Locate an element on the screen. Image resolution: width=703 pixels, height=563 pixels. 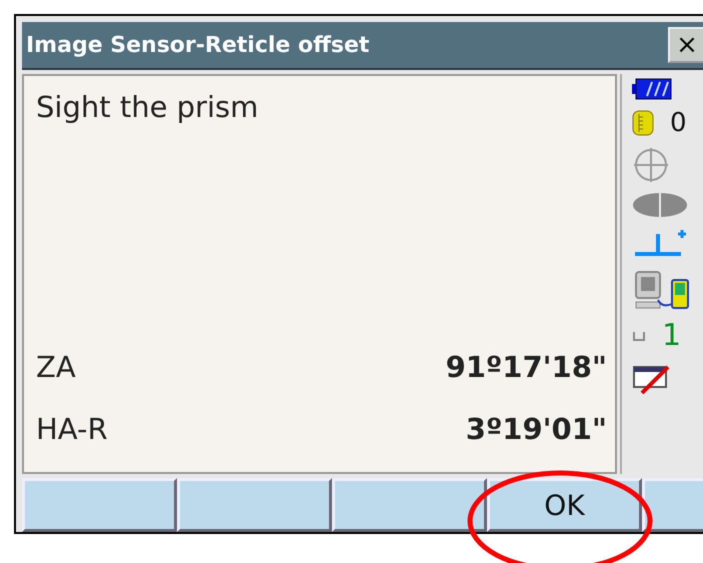
tilt-icon is located at coordinates (660, 205).